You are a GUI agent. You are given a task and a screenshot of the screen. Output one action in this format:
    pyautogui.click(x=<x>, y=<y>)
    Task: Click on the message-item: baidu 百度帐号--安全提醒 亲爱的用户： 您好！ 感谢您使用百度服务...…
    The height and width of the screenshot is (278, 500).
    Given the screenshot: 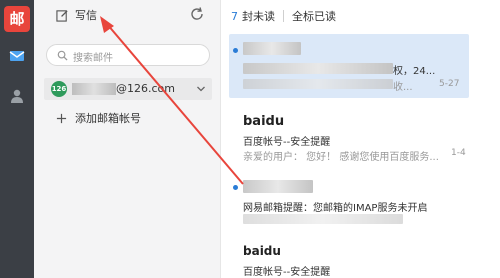 What is the action you would take?
    pyautogui.click(x=349, y=136)
    